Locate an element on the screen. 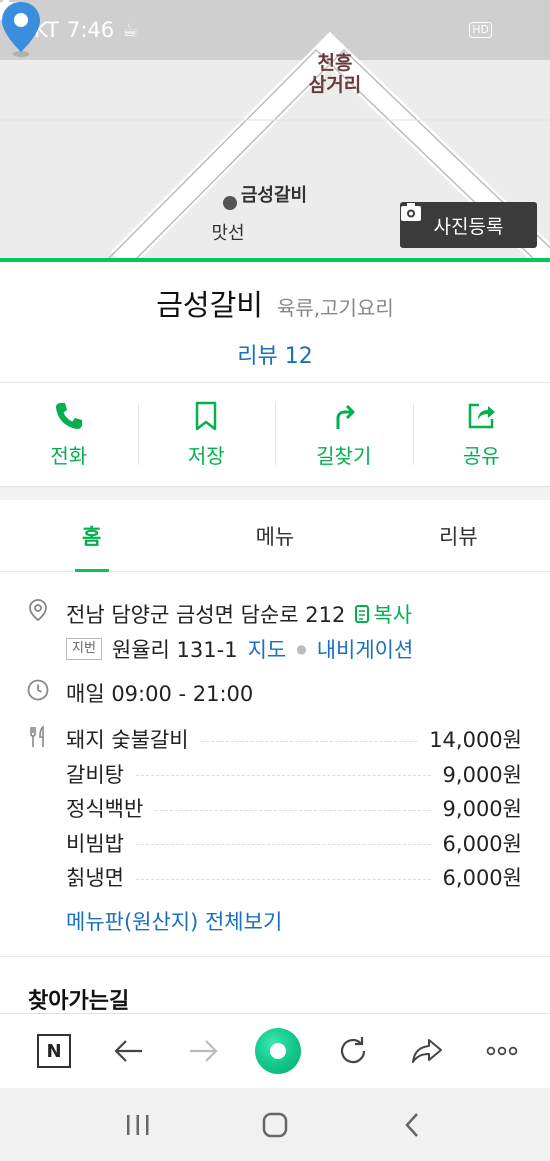 This screenshot has width=550, height=1161. menu-item-price: 14,000원 is located at coordinates (475, 740).